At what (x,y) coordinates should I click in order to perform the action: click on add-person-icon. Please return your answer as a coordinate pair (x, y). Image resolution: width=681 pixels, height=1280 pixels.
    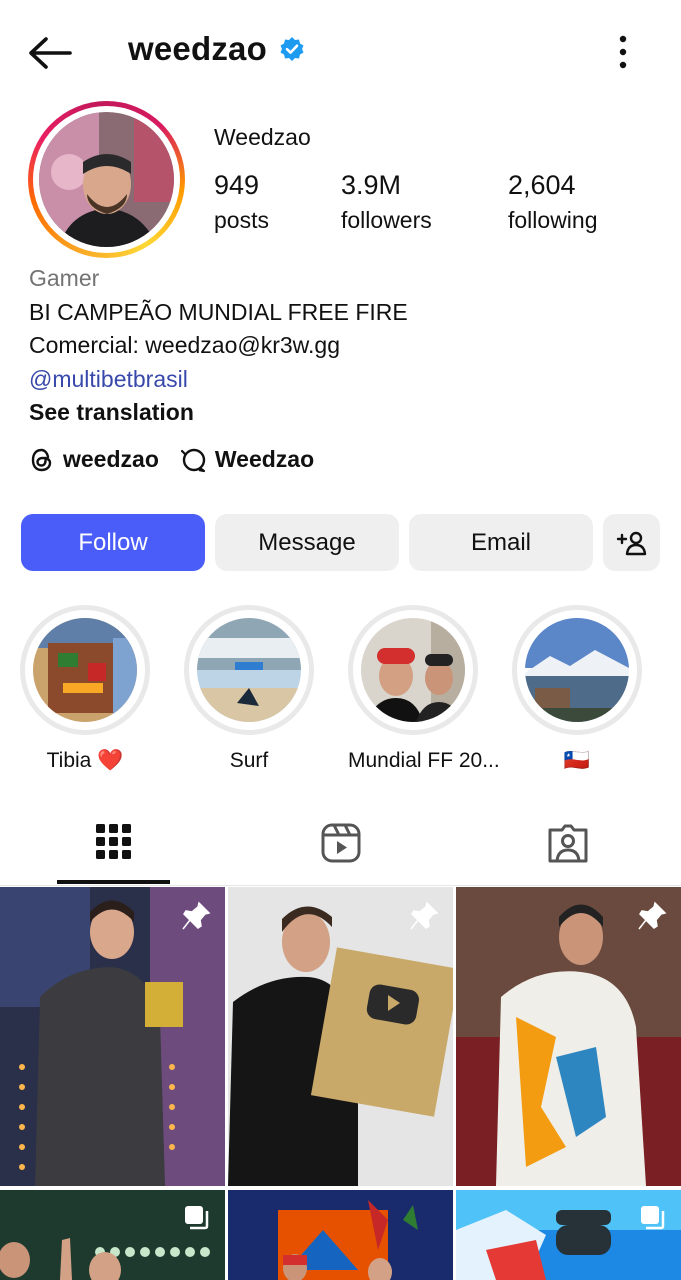
    Looking at the image, I should click on (631, 543).